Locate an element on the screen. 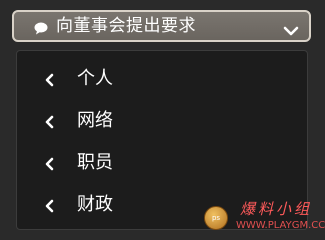 The width and height of the screenshot is (325, 240). watermark-badge-icon: ps is located at coordinates (216, 218).